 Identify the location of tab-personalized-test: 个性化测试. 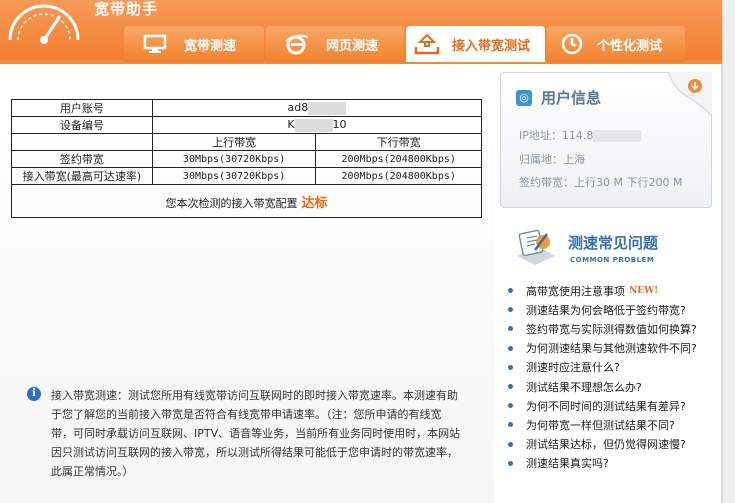
(616, 44).